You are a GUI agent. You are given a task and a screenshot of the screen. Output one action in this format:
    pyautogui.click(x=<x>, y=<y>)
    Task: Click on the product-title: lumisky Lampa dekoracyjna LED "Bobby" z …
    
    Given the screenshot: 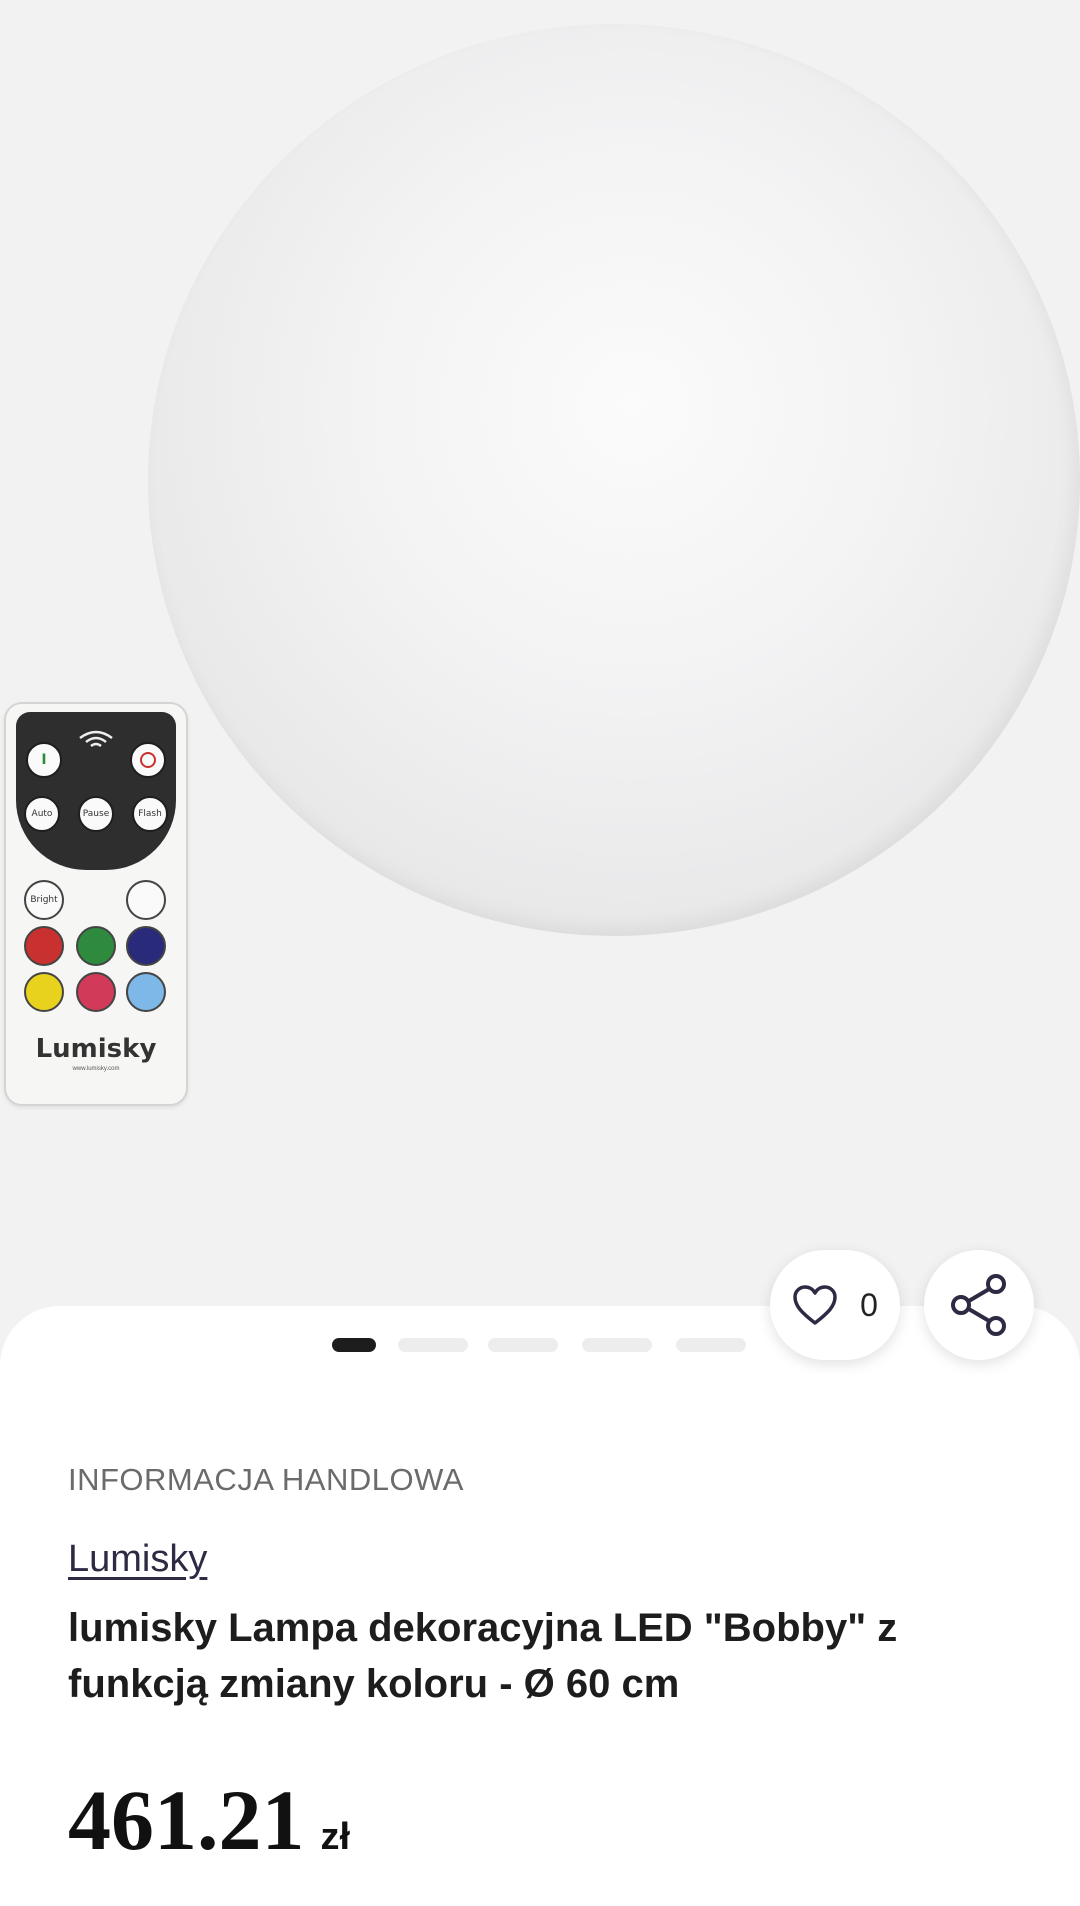 What is the action you would take?
    pyautogui.click(x=483, y=1656)
    